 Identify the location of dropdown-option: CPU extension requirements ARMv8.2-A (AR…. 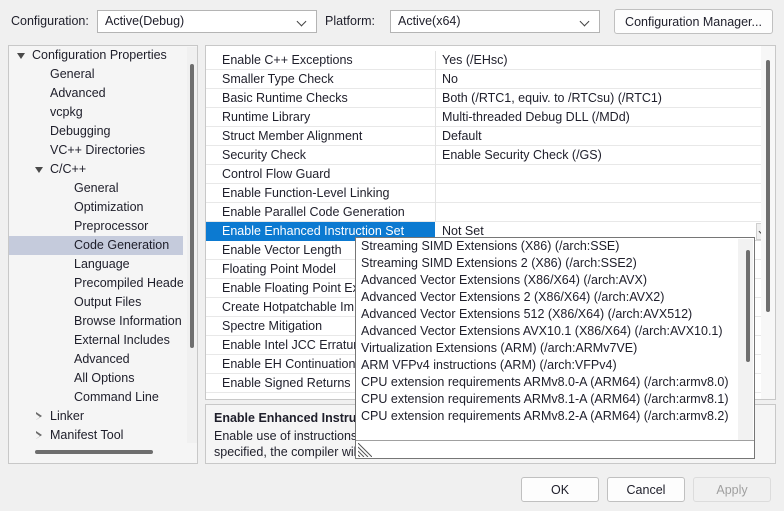
(547, 416).